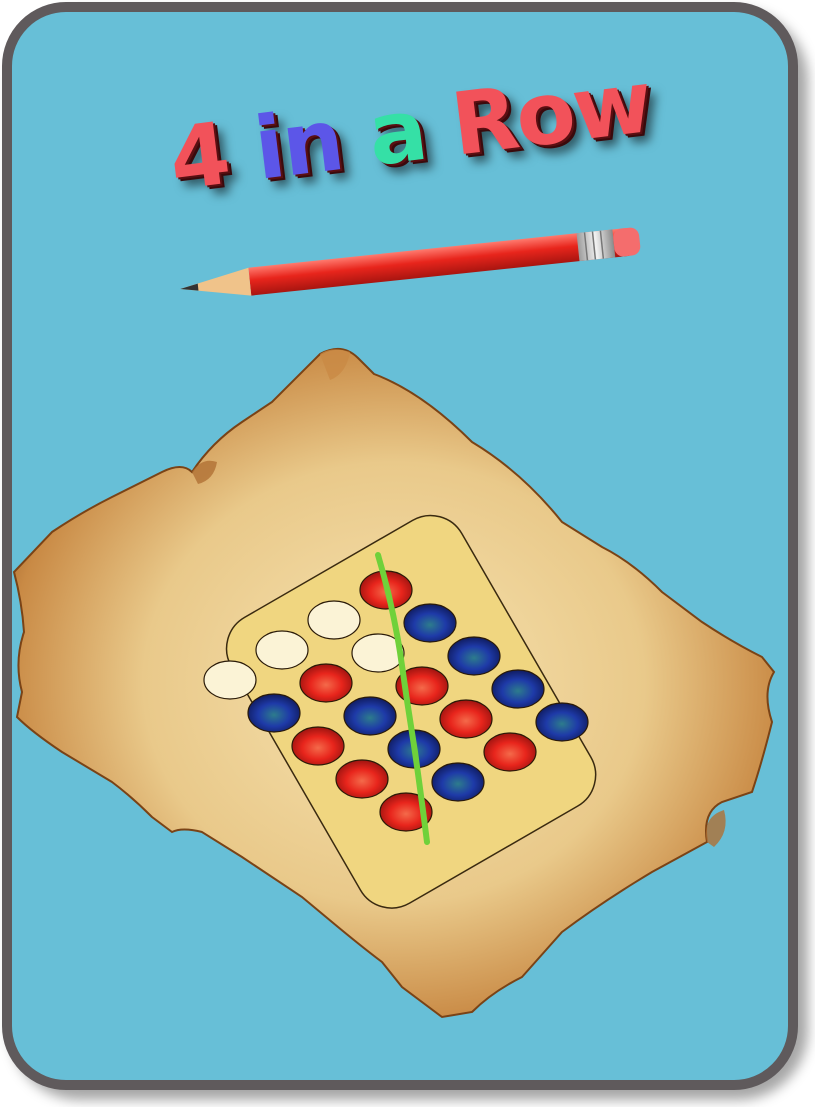 This screenshot has height=1107, width=815. I want to click on title-word-a: a, so click(397, 132).